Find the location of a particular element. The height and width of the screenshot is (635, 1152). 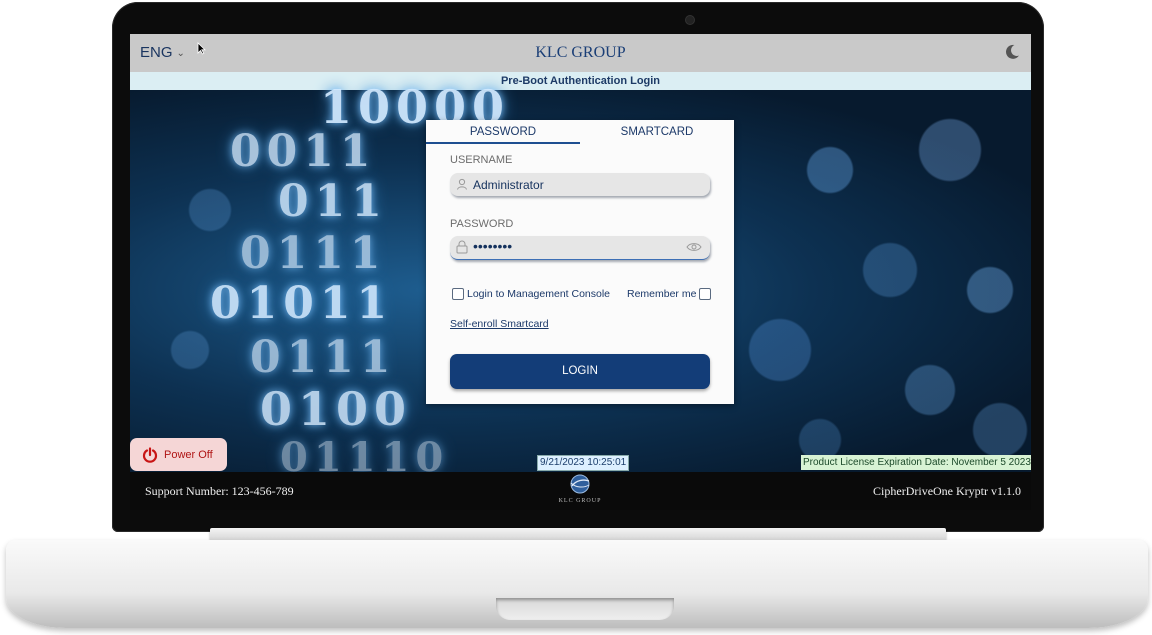

password-value: •••••••• is located at coordinates (493, 246).